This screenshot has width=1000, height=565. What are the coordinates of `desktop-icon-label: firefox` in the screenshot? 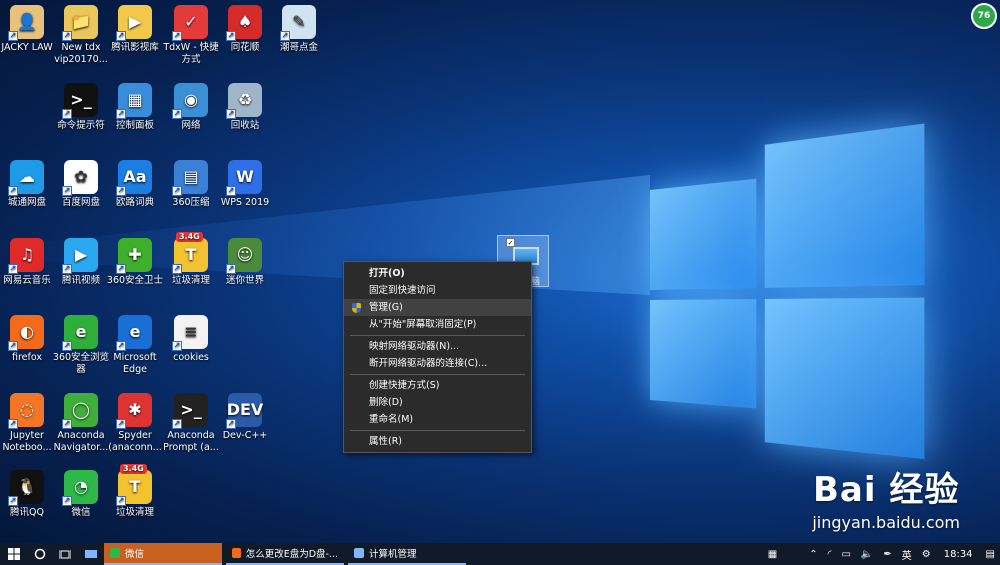 It's located at (26, 357).